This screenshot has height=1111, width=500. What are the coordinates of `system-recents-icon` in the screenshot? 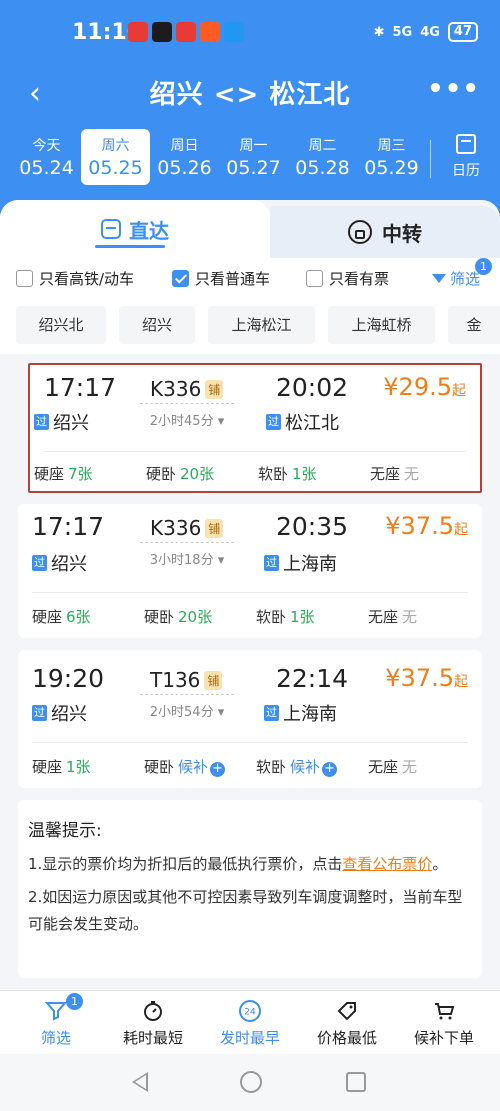 It's located at (356, 1082).